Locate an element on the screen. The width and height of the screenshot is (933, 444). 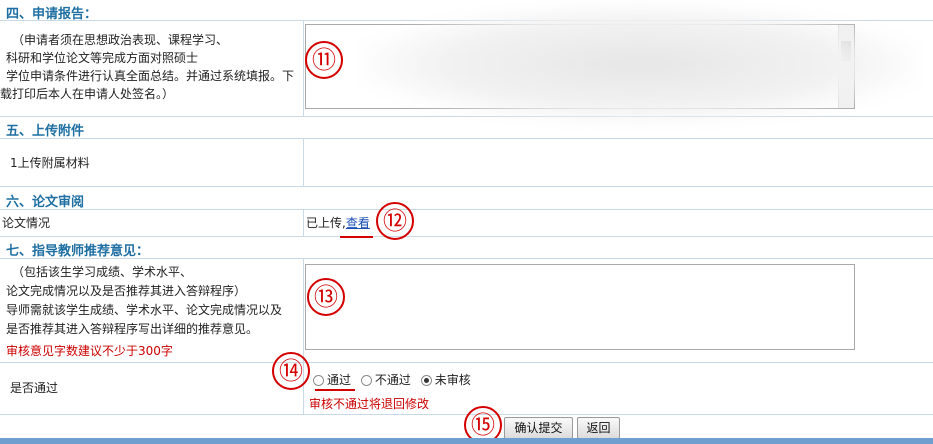
radio-label: 未审核 is located at coordinates (452, 380).